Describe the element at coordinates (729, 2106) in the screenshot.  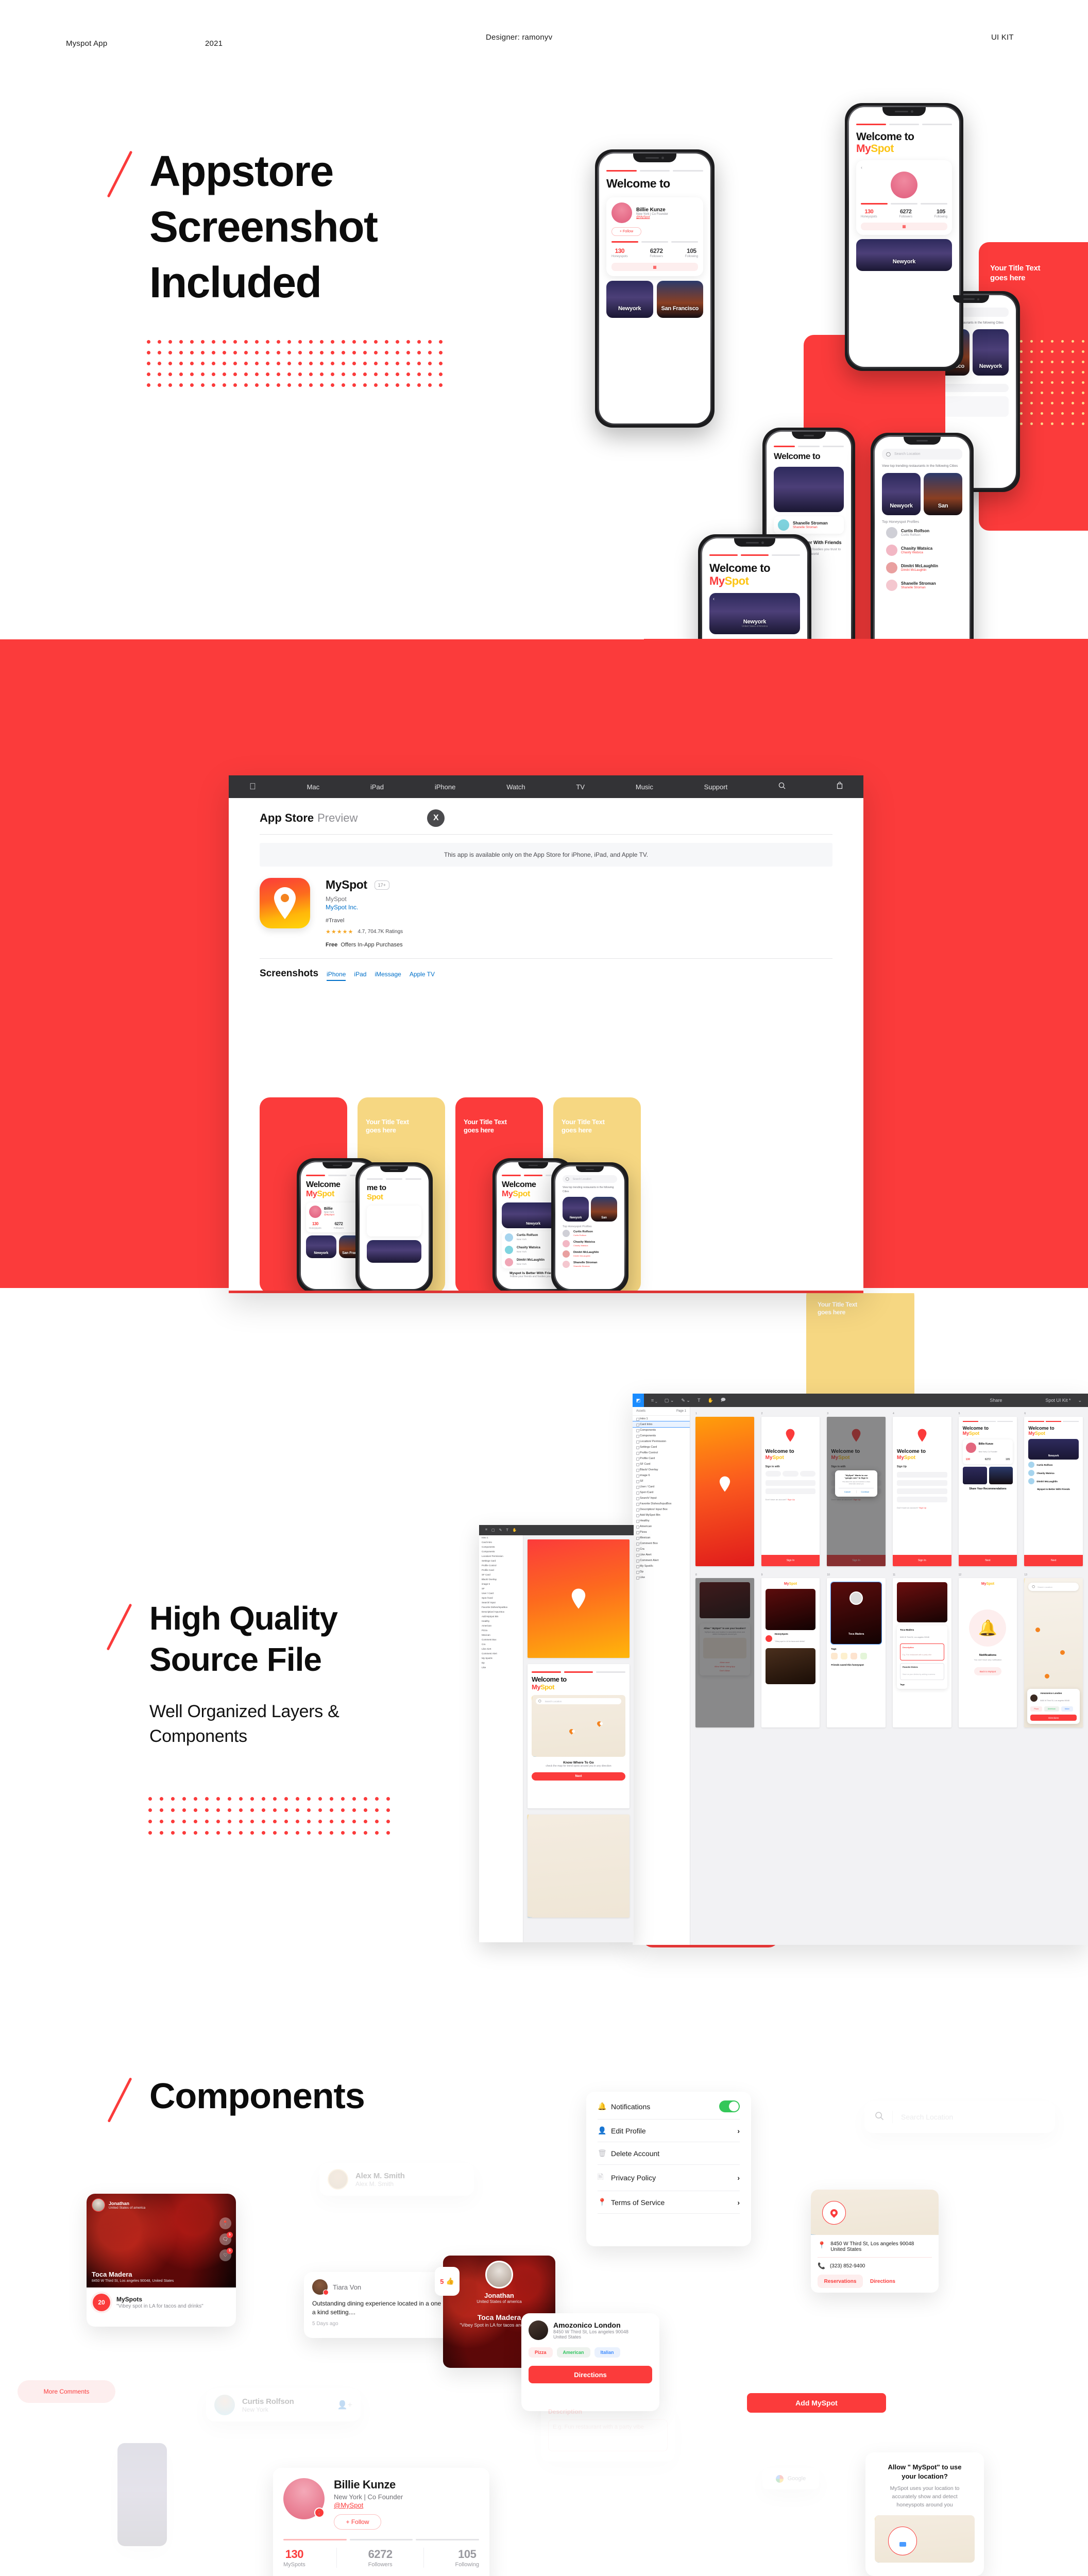
I see `notifications-toggle` at that location.